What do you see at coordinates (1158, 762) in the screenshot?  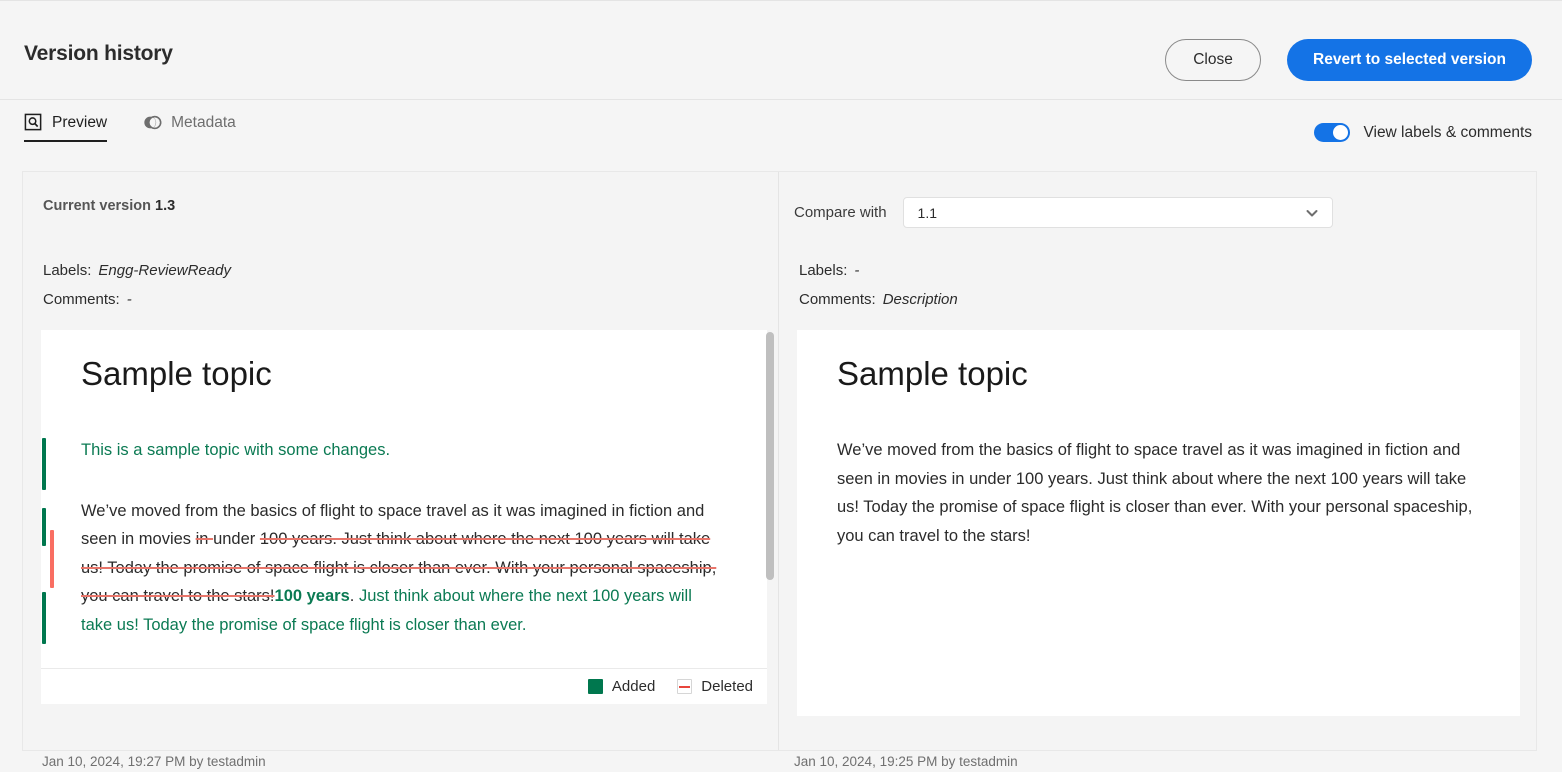 I see `compare-version-footer: Jan 10, 2024, 19:25 PM by testadmin` at bounding box center [1158, 762].